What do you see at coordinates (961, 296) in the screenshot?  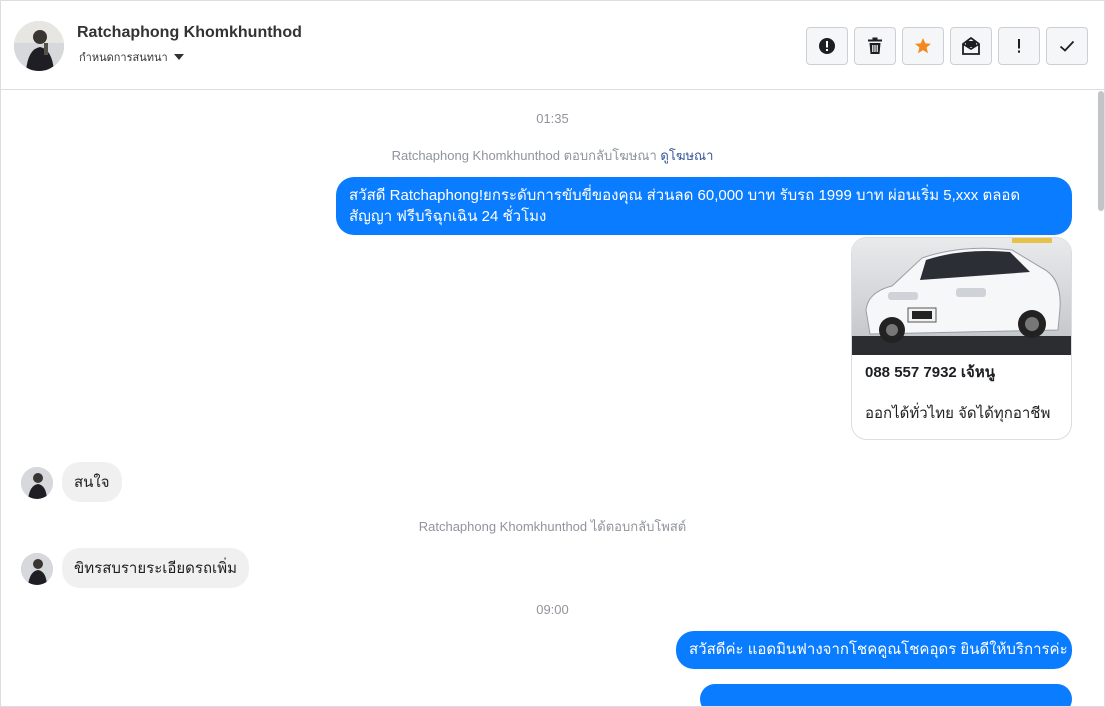 I see `car-image` at bounding box center [961, 296].